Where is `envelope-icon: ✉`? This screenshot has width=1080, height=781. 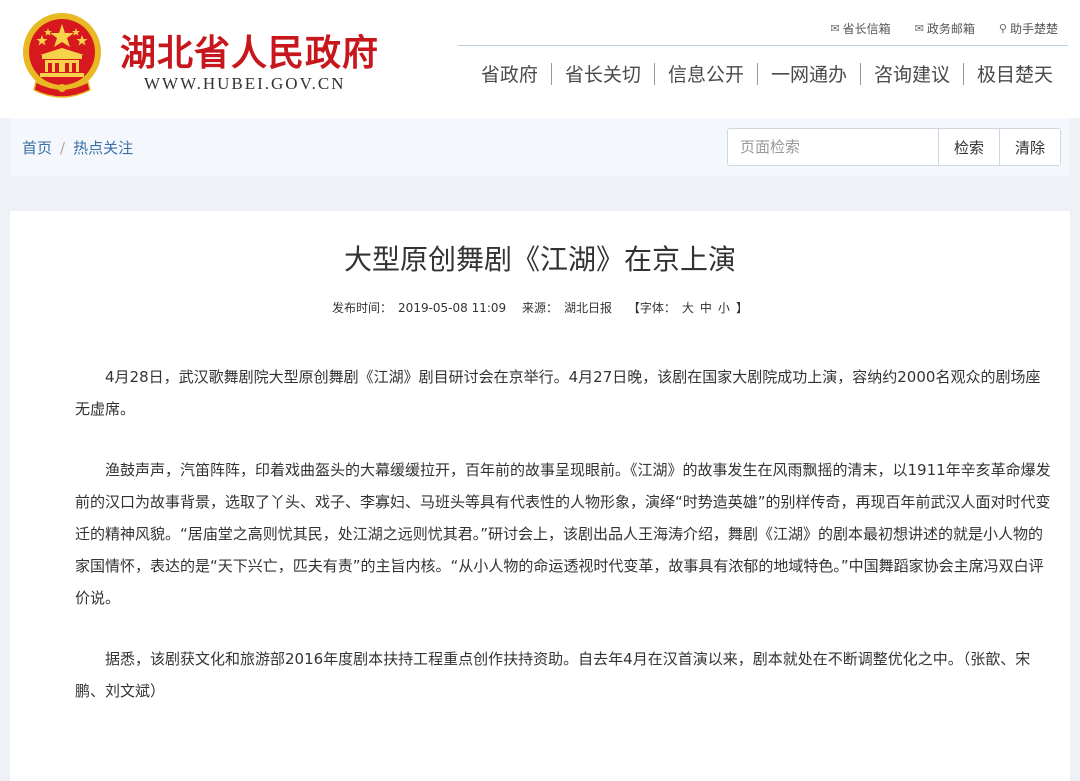 envelope-icon: ✉ is located at coordinates (919, 28).